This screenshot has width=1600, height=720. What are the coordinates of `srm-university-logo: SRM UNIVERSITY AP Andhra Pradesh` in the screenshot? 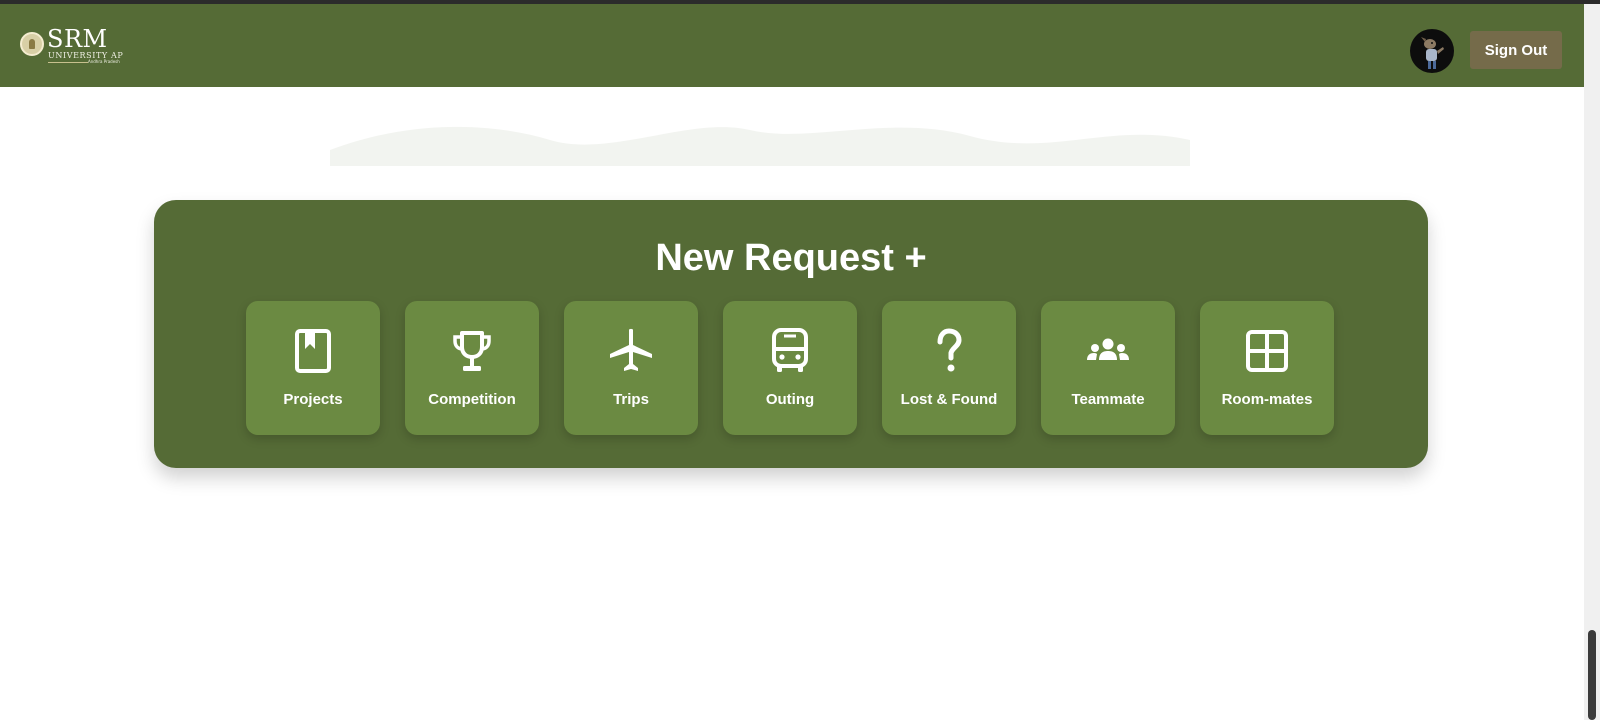 It's located at (71, 45).